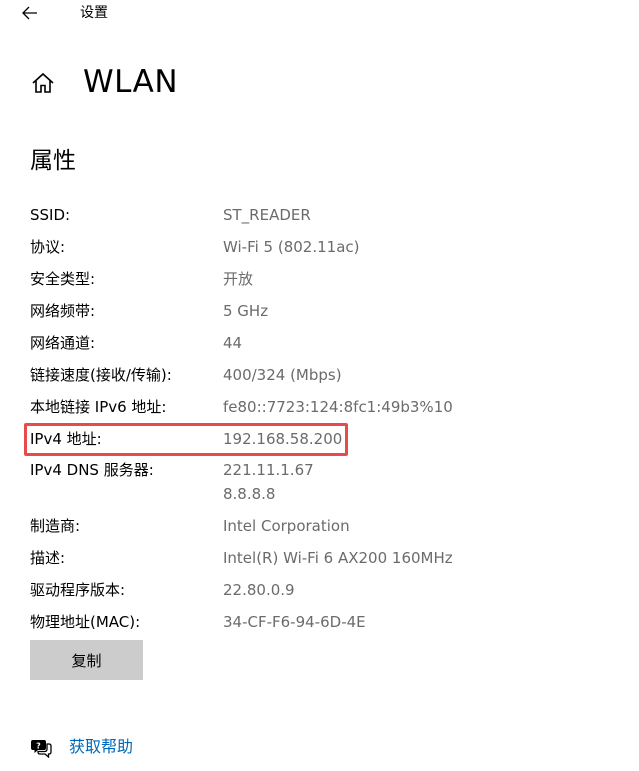 The width and height of the screenshot is (639, 771). I want to click on property-label: 链接速度(接收/传输):, so click(101, 375).